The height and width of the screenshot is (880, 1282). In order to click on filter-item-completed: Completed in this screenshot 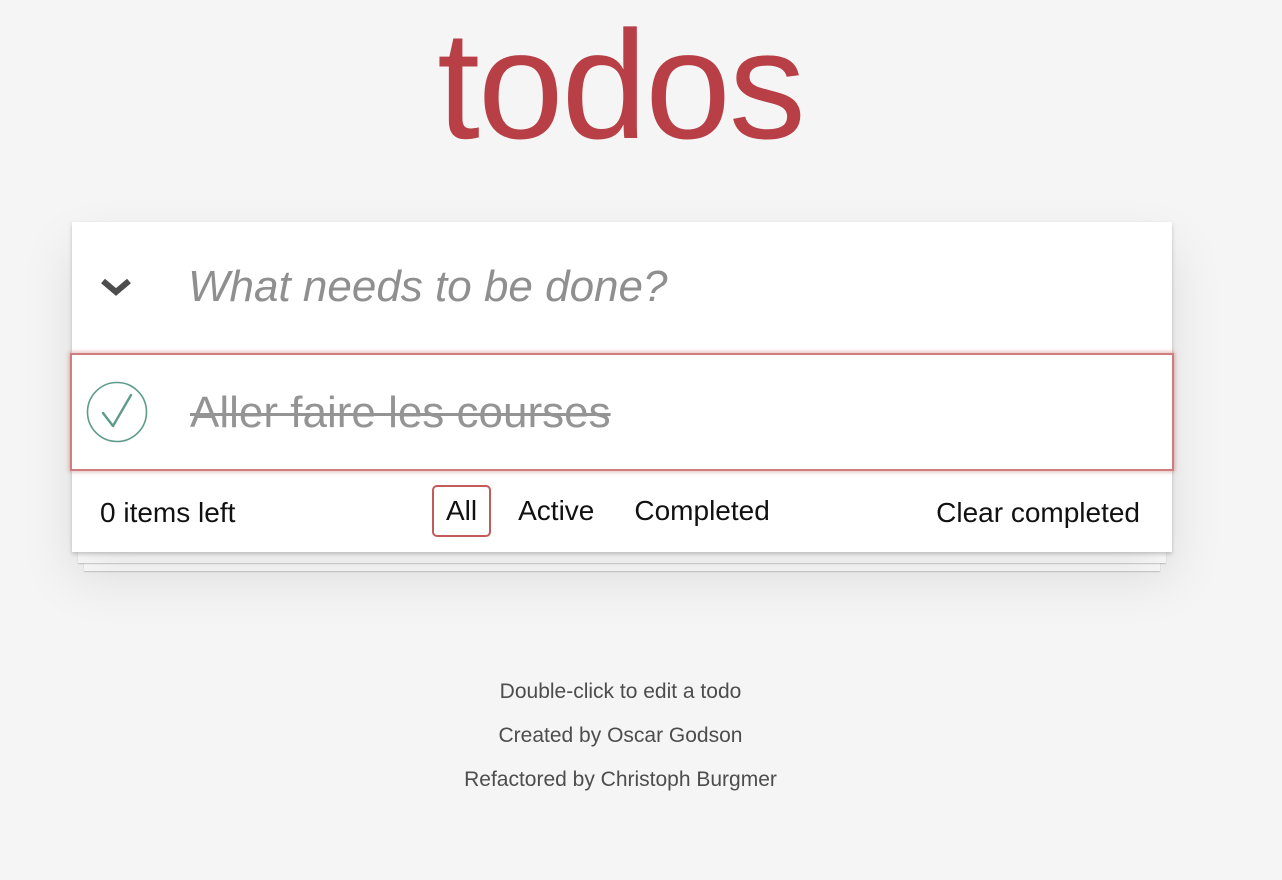, I will do `click(708, 511)`.